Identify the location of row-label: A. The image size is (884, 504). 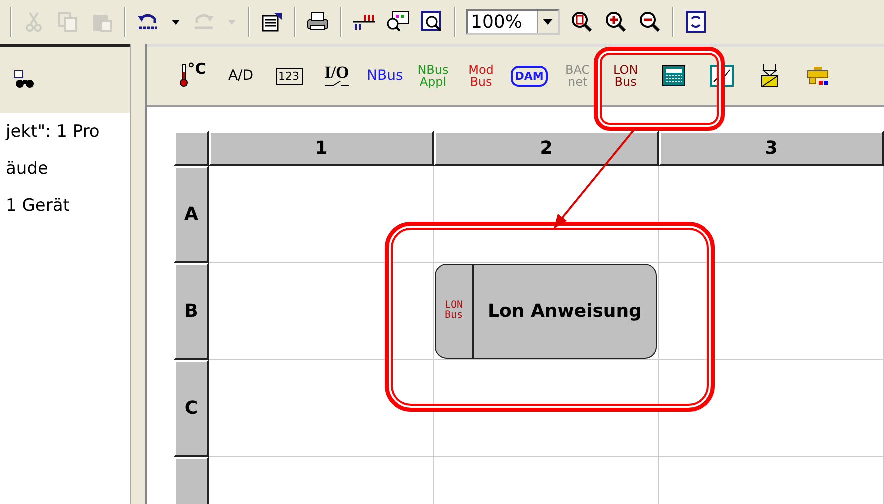
(191, 214).